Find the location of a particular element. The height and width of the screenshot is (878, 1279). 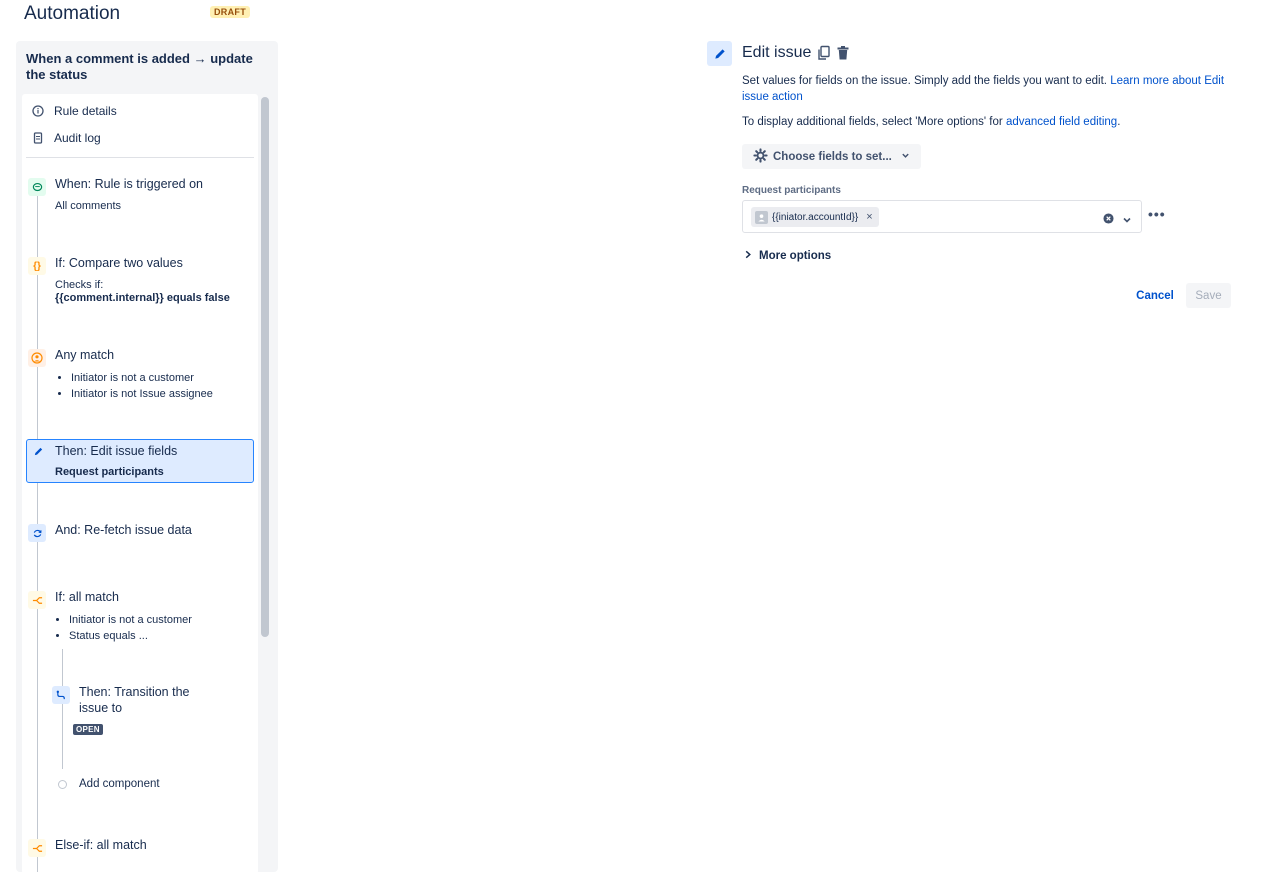

gear-icon is located at coordinates (760, 156).